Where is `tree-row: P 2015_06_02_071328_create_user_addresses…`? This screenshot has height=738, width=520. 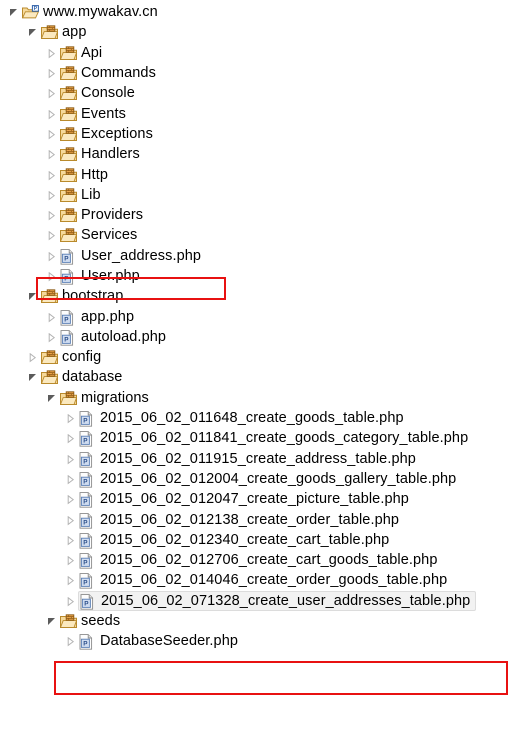 tree-row: P 2015_06_02_071328_create_user_addresses… is located at coordinates (260, 600).